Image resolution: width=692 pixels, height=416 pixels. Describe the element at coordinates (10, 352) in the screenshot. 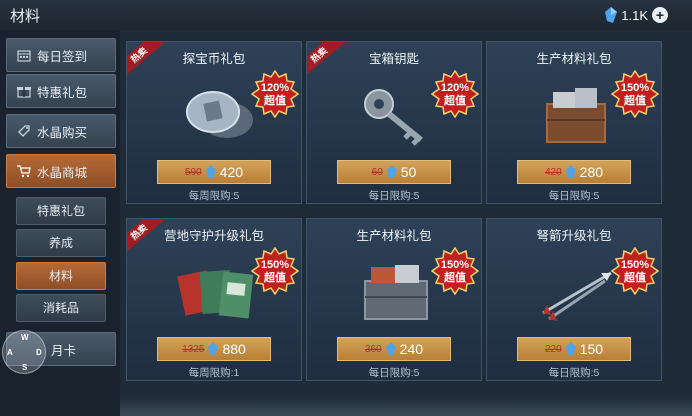

I see `key-a-label: A` at that location.